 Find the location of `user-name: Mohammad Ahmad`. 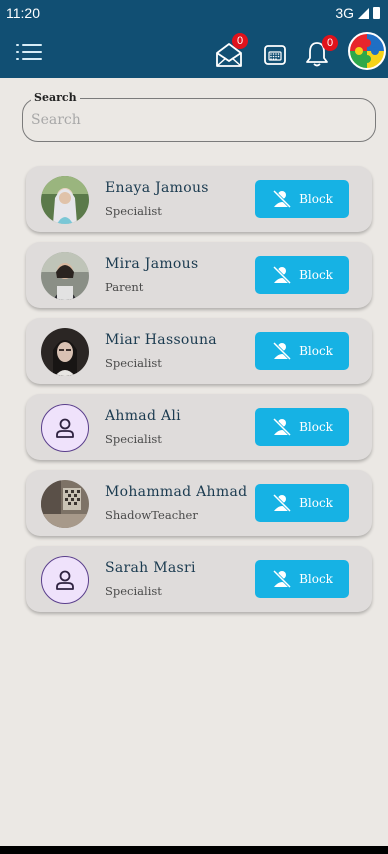

user-name: Mohammad Ahmad is located at coordinates (176, 492).